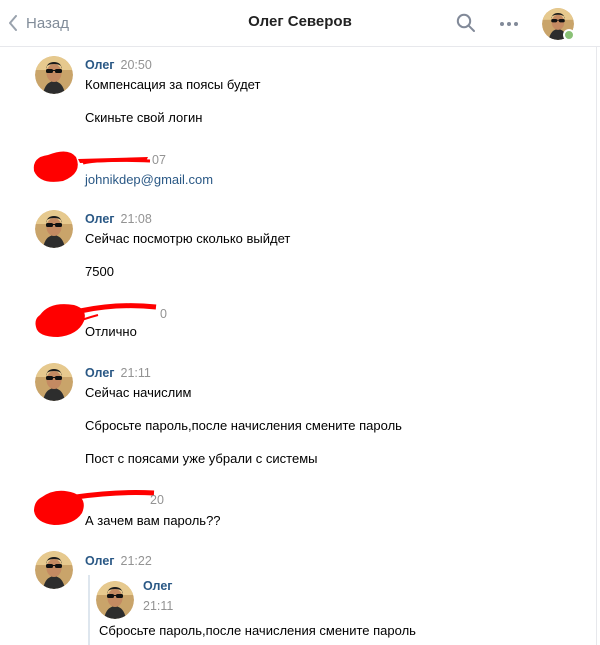 This screenshot has width=600, height=645. What do you see at coordinates (115, 600) in the screenshot?
I see `quote-avatar` at bounding box center [115, 600].